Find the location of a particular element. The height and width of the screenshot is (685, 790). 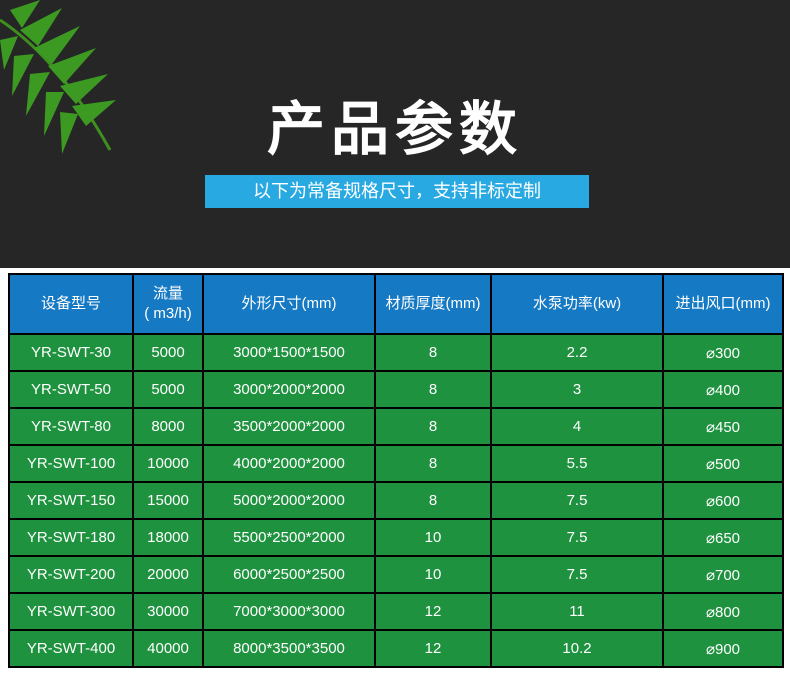

cell-model: YR-SWT-30 is located at coordinates (71, 352).